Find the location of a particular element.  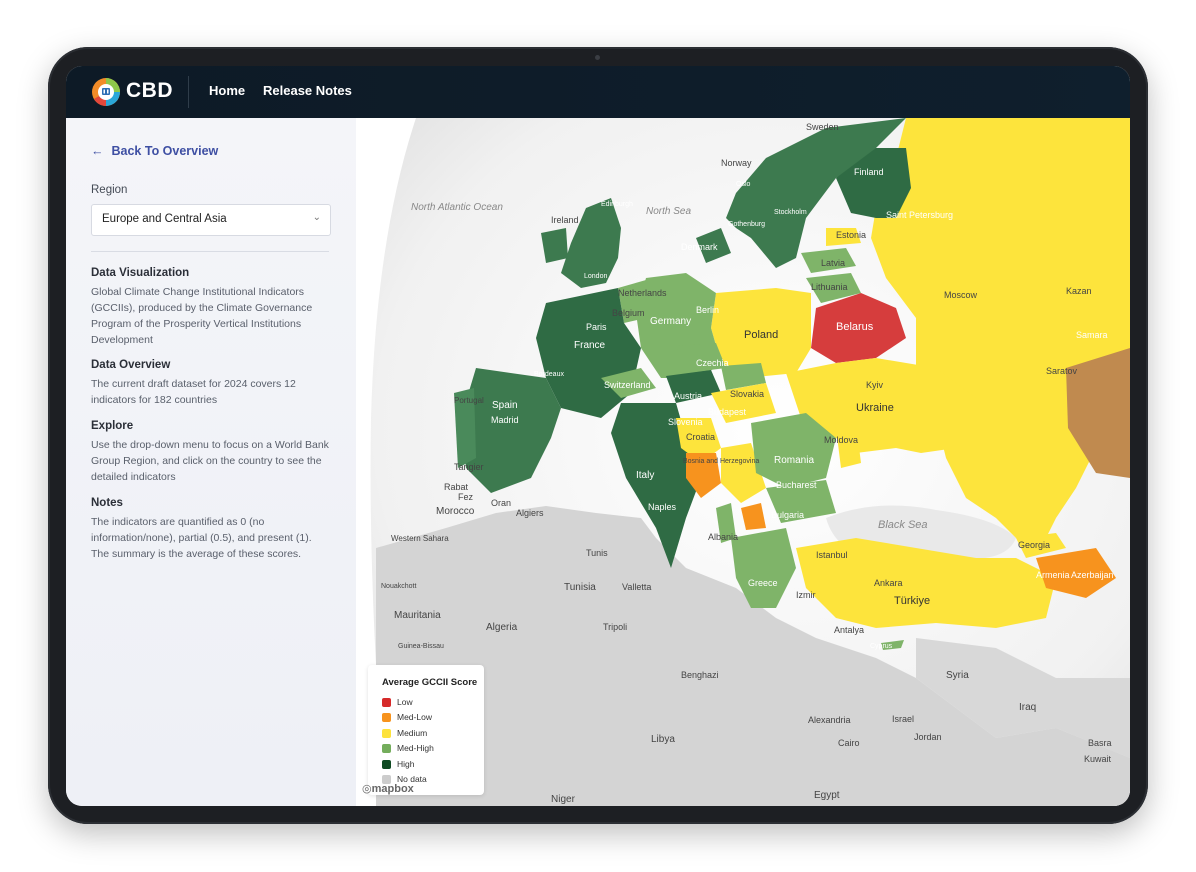

label-czechia: Czechia is located at coordinates (712, 363).